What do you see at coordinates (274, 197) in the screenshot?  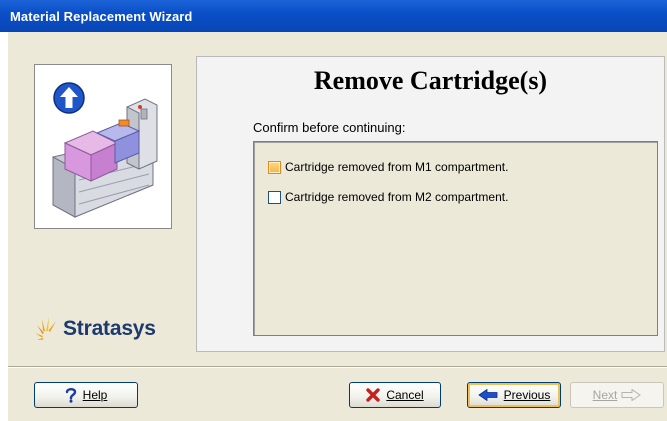 I see `checkbox-m2` at bounding box center [274, 197].